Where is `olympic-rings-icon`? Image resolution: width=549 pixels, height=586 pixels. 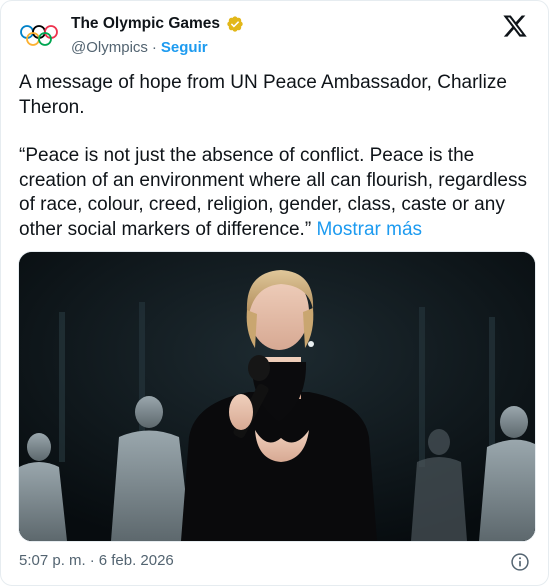
olympic-rings-icon is located at coordinates (39, 36).